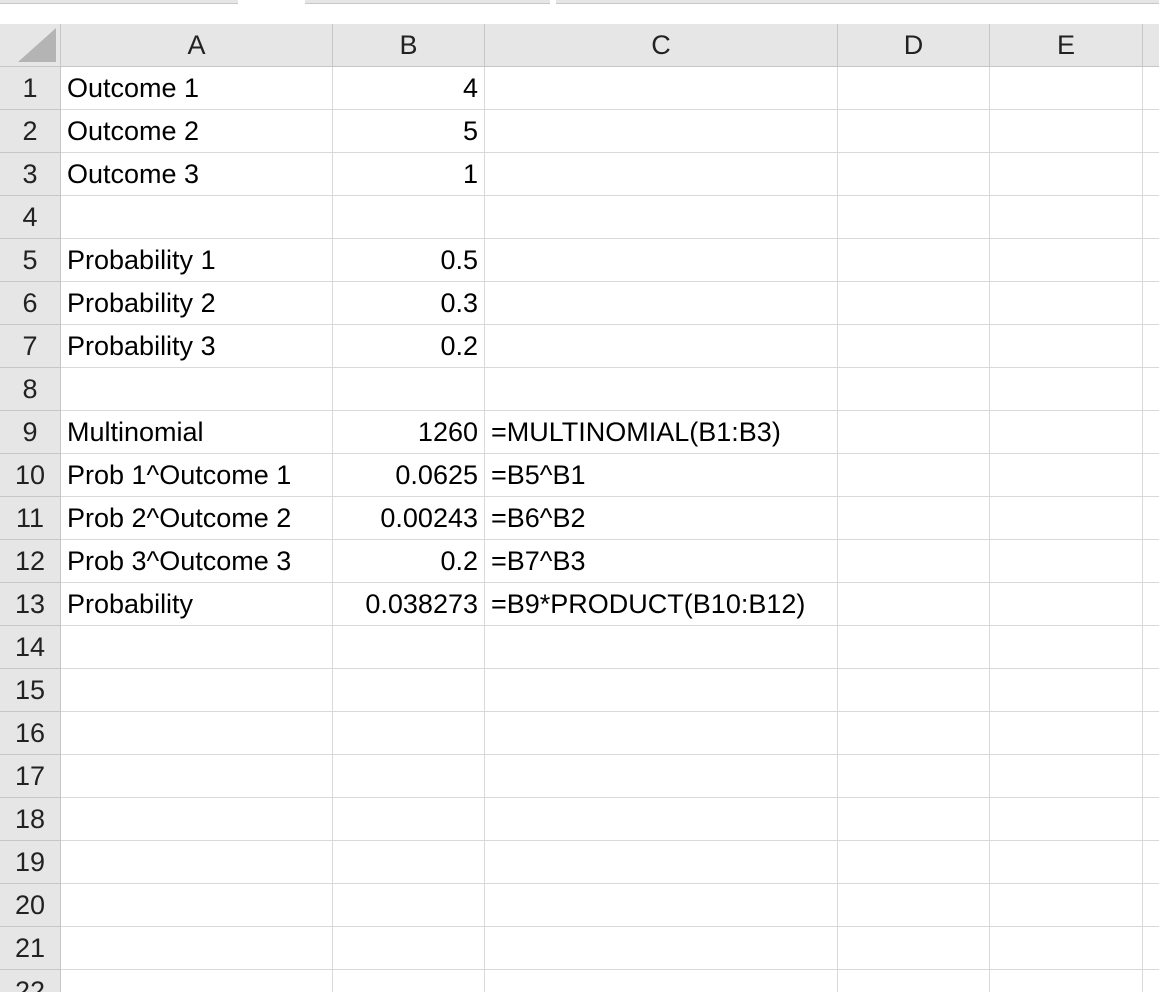 This screenshot has width=1159, height=992. I want to click on cell-d17, so click(914, 776).